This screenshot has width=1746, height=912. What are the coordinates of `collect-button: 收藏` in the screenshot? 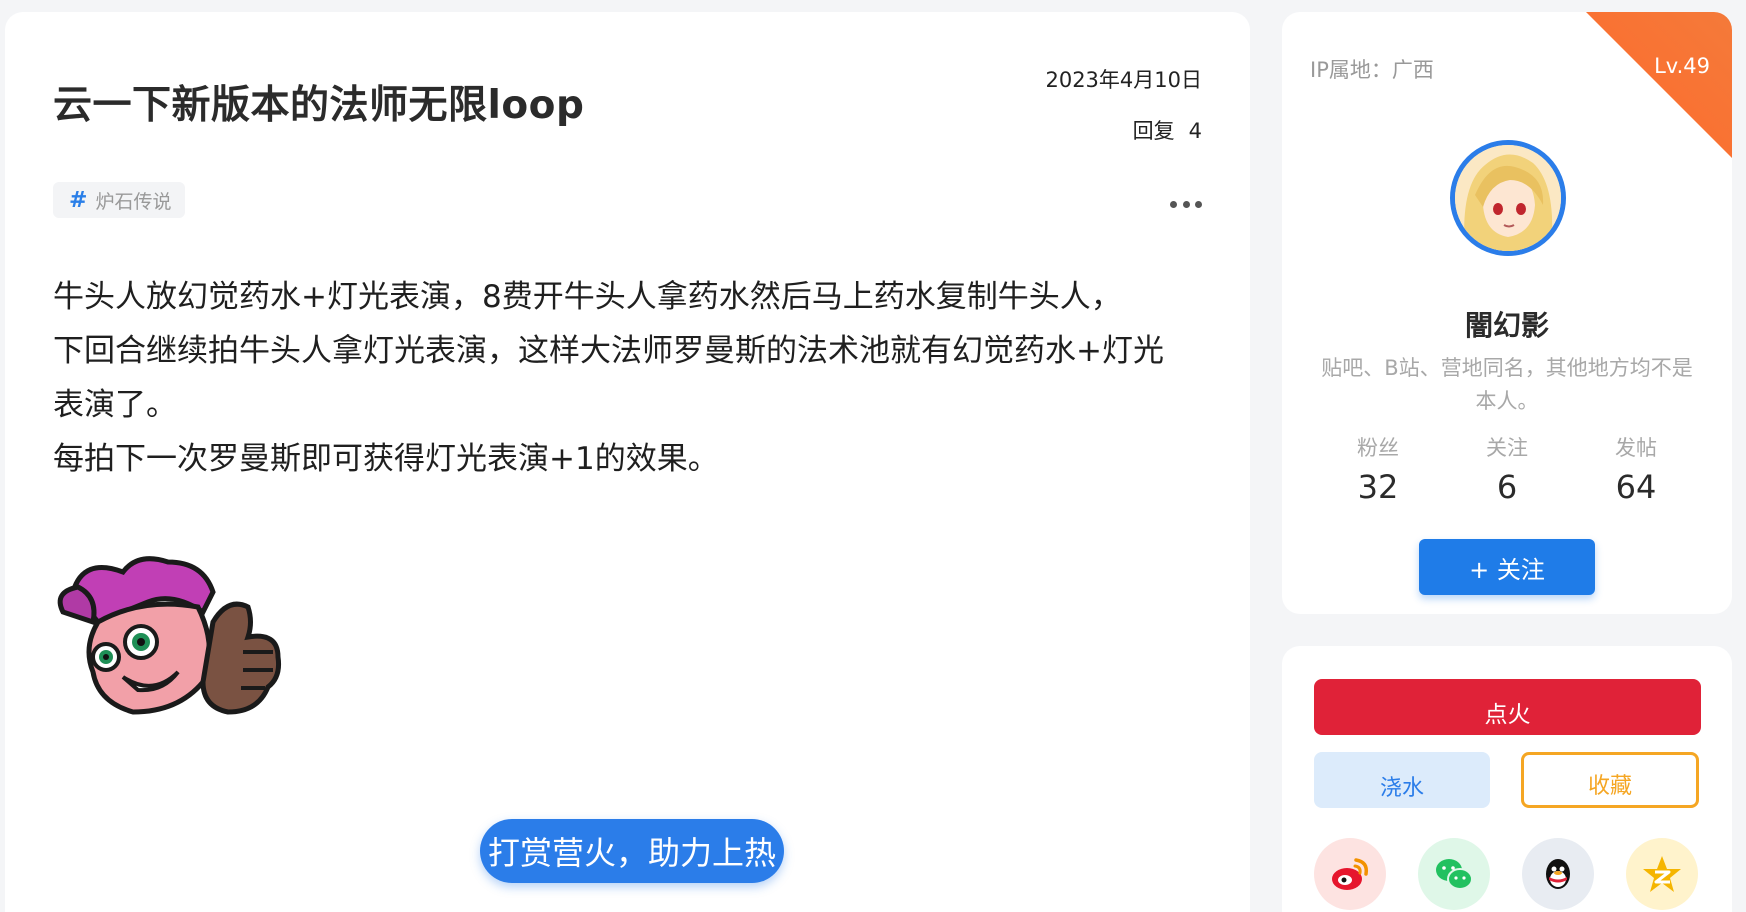 It's located at (1610, 780).